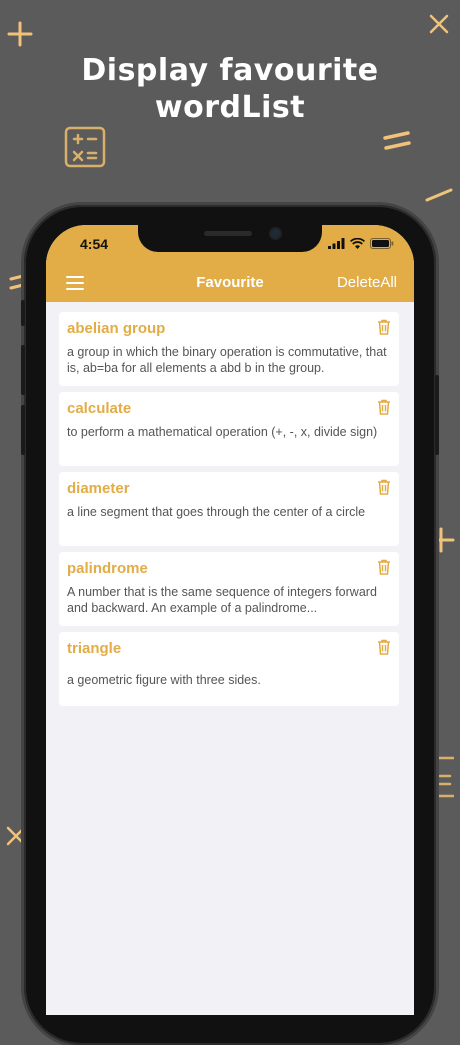 The width and height of the screenshot is (460, 1045). I want to click on wifi-icon, so click(357, 243).